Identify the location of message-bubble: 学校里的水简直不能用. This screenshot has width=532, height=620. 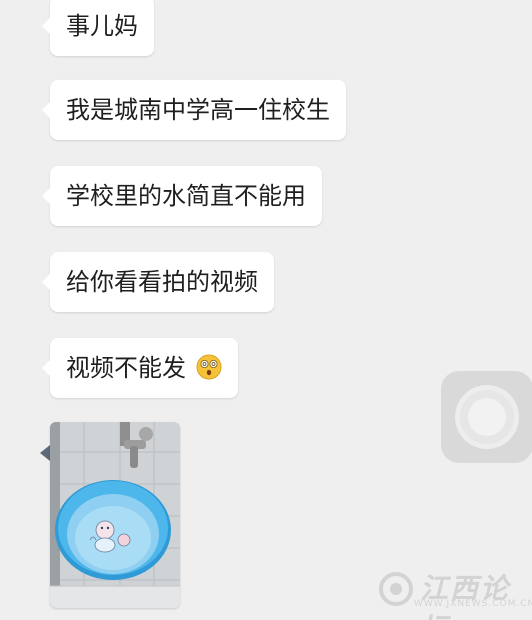
(182, 196).